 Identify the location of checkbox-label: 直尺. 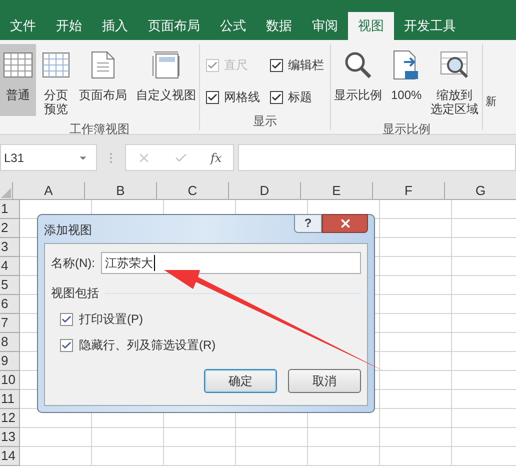
(236, 65).